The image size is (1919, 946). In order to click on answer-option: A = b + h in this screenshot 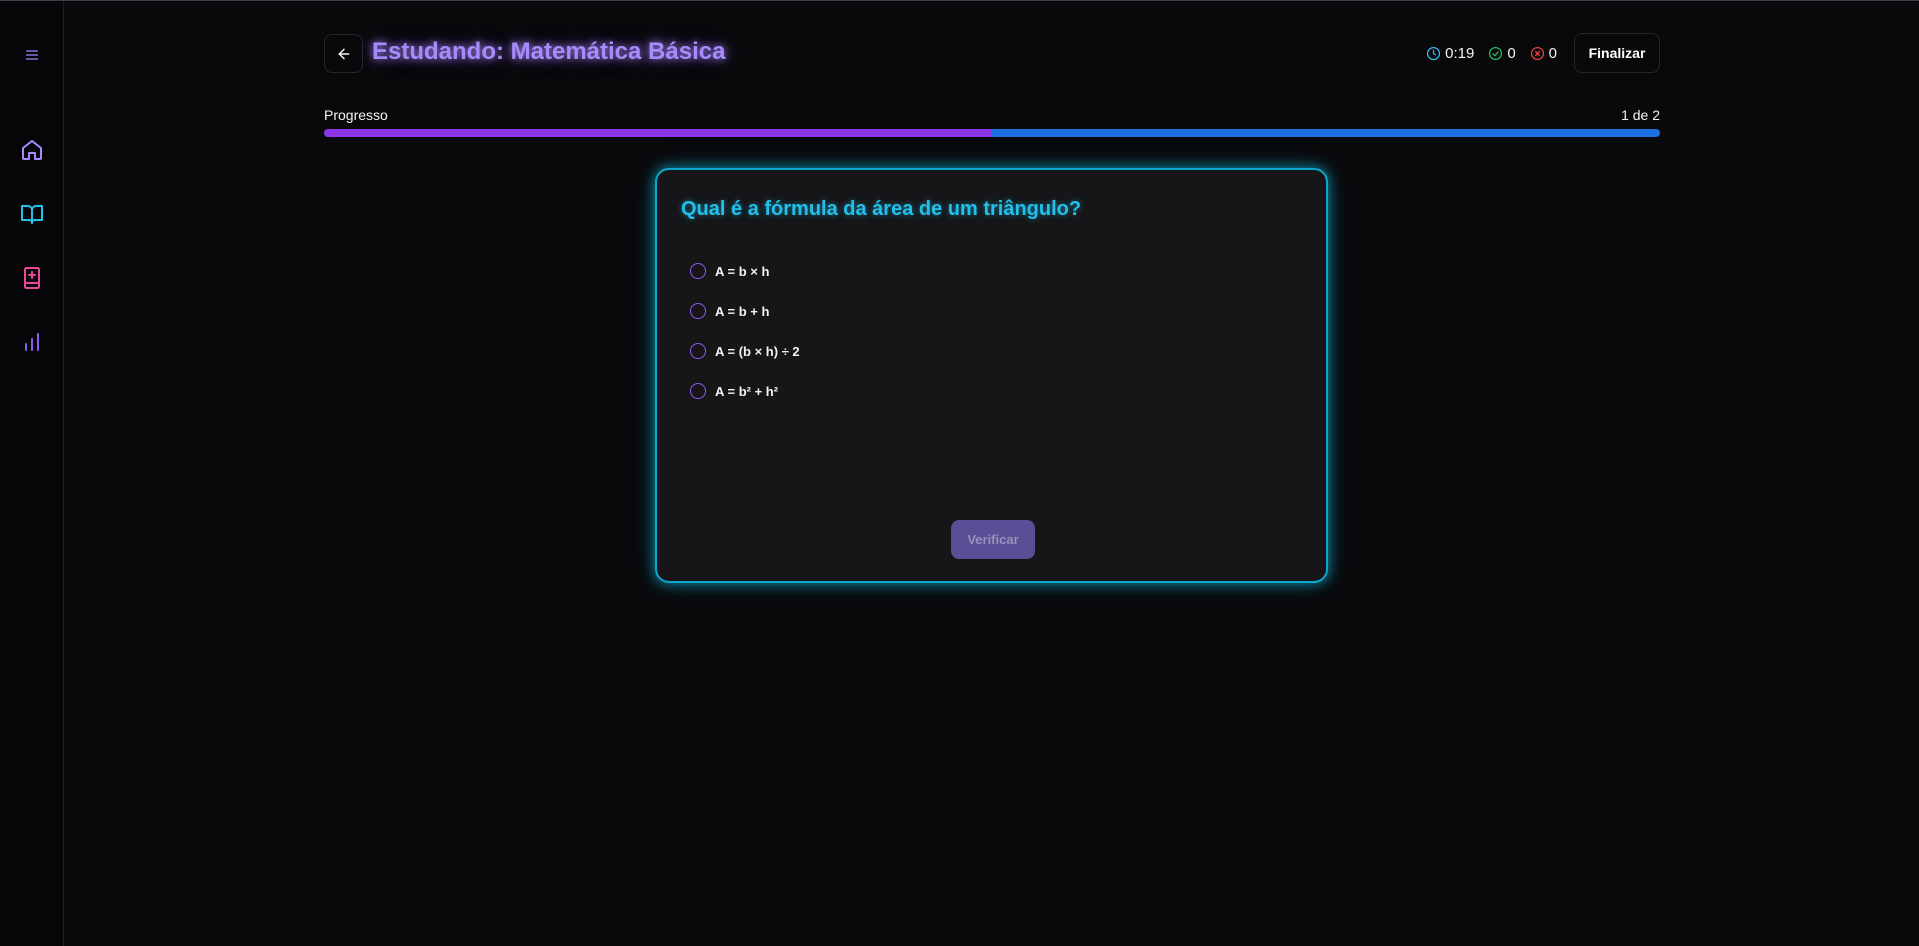, I will do `click(745, 311)`.